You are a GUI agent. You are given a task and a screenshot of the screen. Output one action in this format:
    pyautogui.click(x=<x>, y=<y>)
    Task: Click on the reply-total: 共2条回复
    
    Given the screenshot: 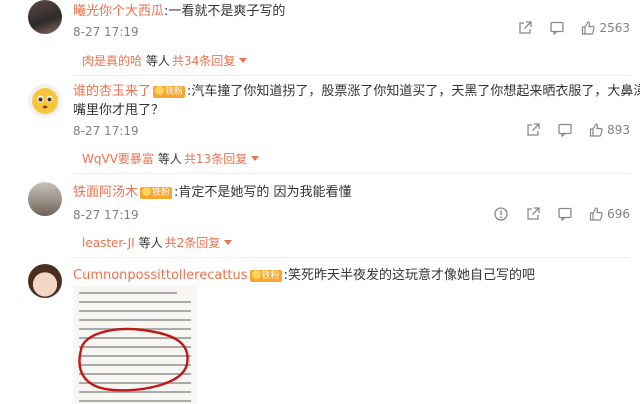 What is the action you would take?
    pyautogui.click(x=193, y=243)
    